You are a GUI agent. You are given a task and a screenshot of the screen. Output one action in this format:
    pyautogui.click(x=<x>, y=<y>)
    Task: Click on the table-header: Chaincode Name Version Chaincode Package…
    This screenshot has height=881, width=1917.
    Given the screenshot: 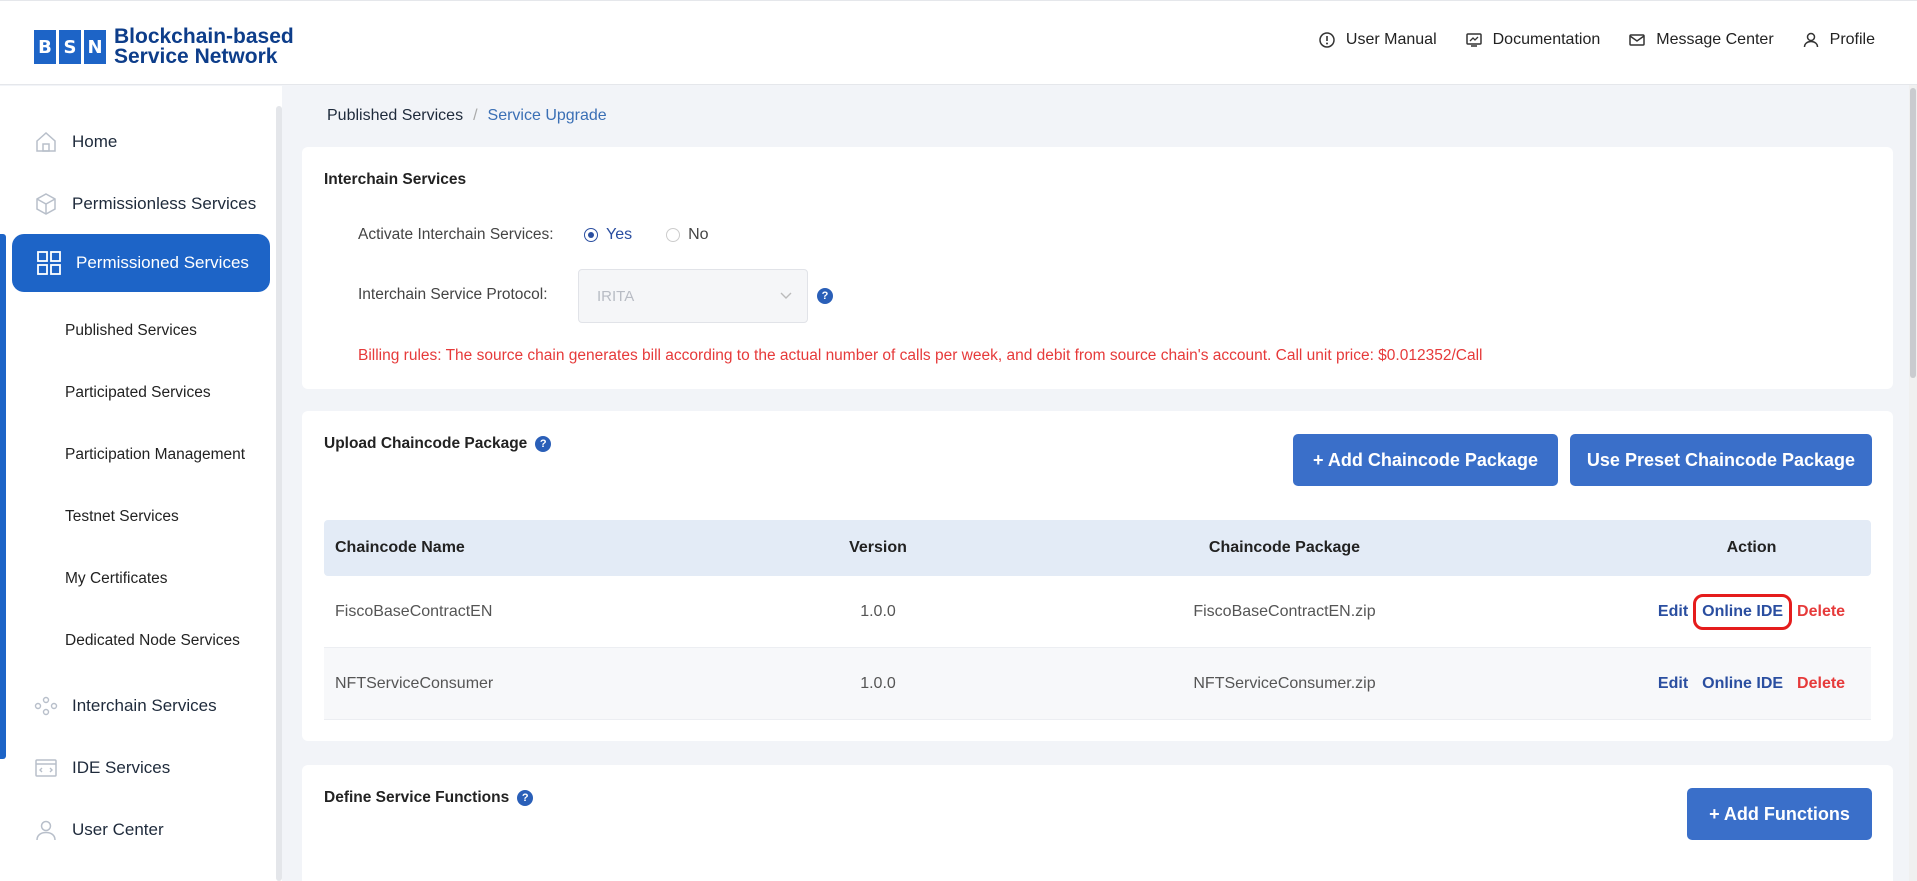 What is the action you would take?
    pyautogui.click(x=1097, y=548)
    